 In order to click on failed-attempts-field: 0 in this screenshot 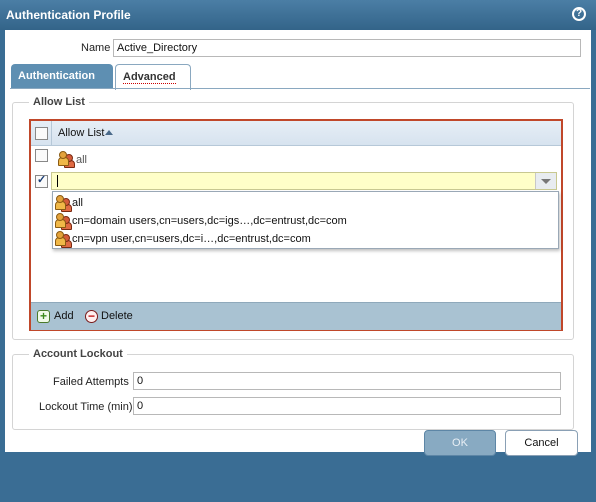, I will do `click(347, 381)`.